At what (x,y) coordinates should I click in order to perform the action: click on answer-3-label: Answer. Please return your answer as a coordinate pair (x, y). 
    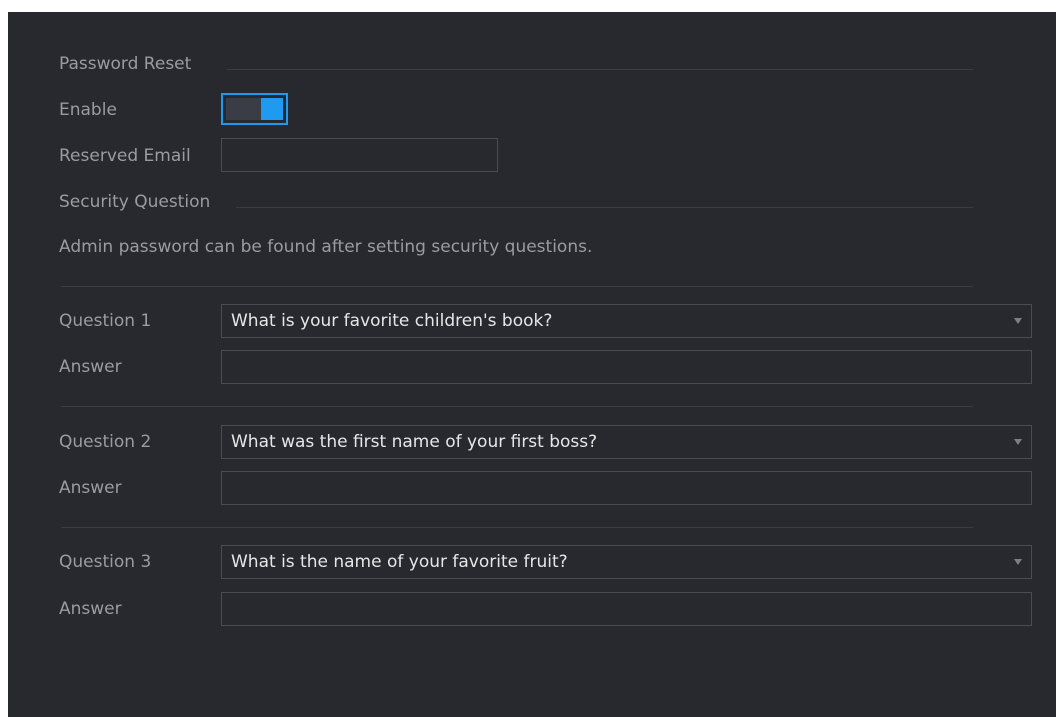
    Looking at the image, I should click on (90, 609).